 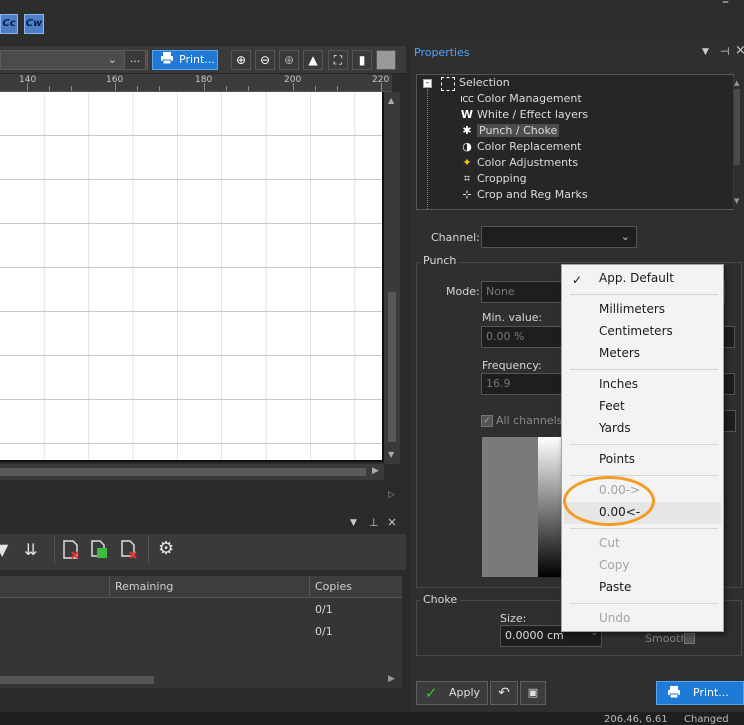 What do you see at coordinates (130, 552) in the screenshot?
I see `remove-jobs-icon` at bounding box center [130, 552].